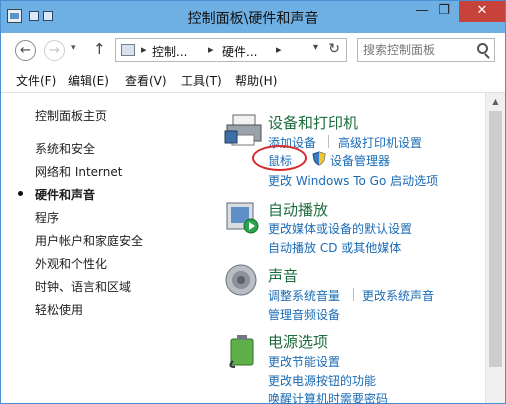 This screenshot has width=506, height=404. What do you see at coordinates (304, 314) in the screenshot?
I see `manage-audio-devices-link: 管理音频设备` at bounding box center [304, 314].